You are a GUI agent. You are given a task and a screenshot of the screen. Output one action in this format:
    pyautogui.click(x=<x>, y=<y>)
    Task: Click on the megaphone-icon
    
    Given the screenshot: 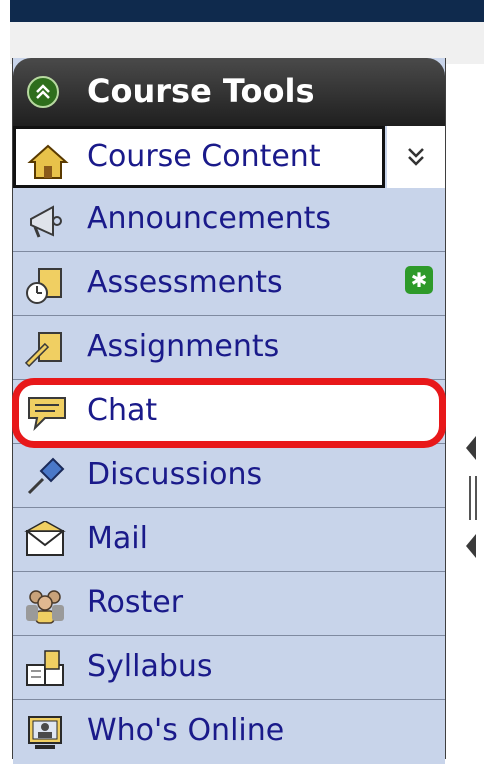 What is the action you would take?
    pyautogui.click(x=46, y=221)
    